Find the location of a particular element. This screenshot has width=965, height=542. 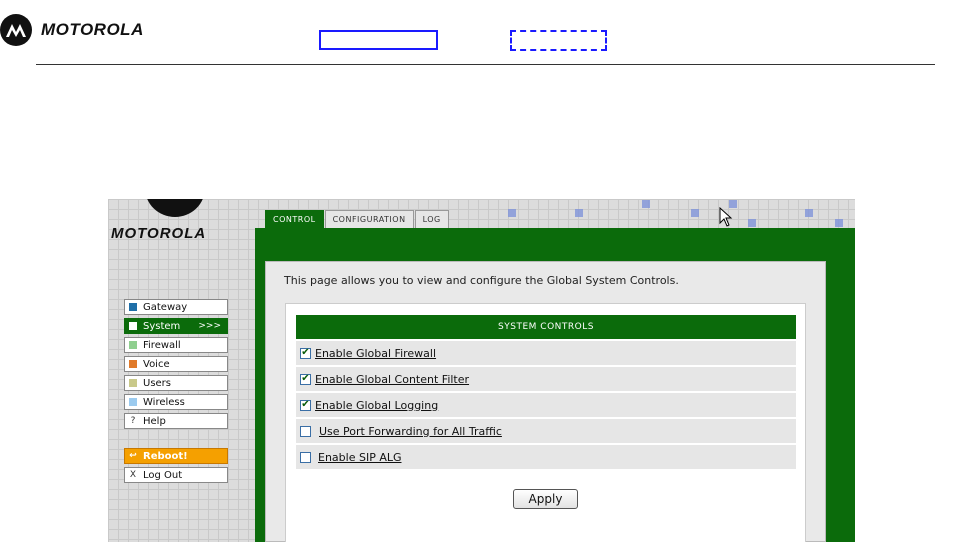

control-row: ✔ Enable Global Logging is located at coordinates (546, 405).